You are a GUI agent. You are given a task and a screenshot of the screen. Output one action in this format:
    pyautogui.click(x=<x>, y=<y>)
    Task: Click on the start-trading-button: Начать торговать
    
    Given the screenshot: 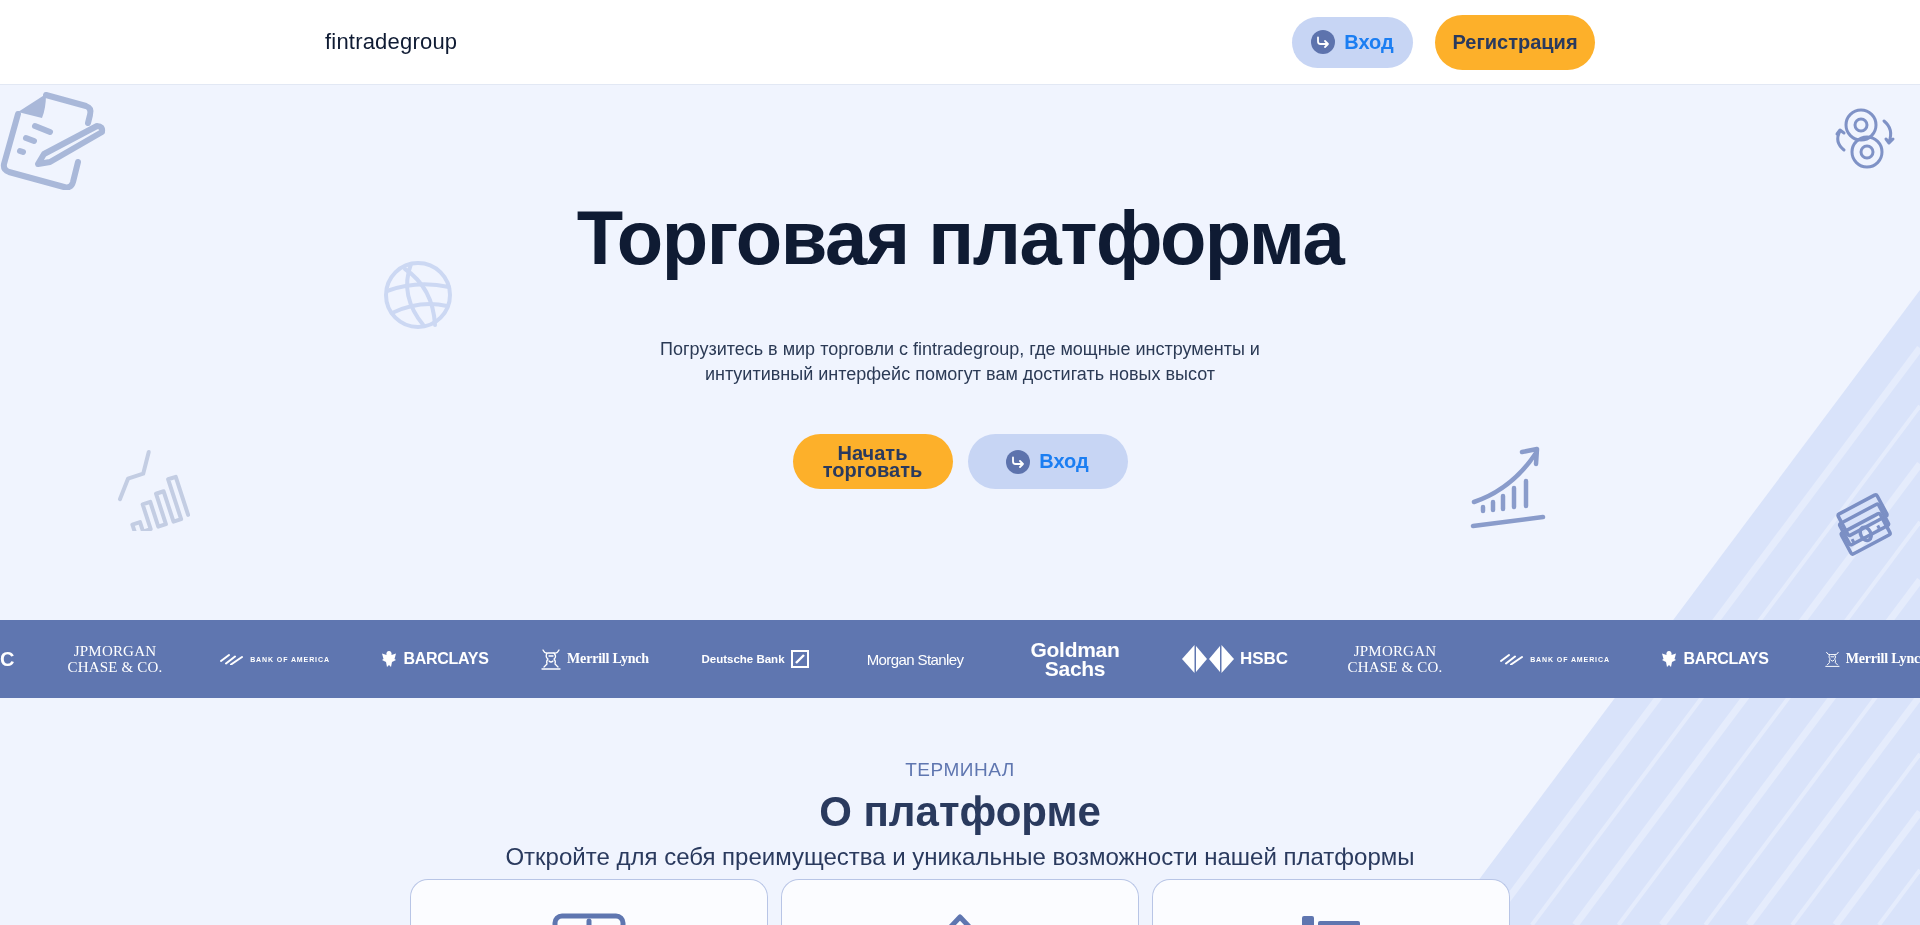 What is the action you would take?
    pyautogui.click(x=872, y=461)
    